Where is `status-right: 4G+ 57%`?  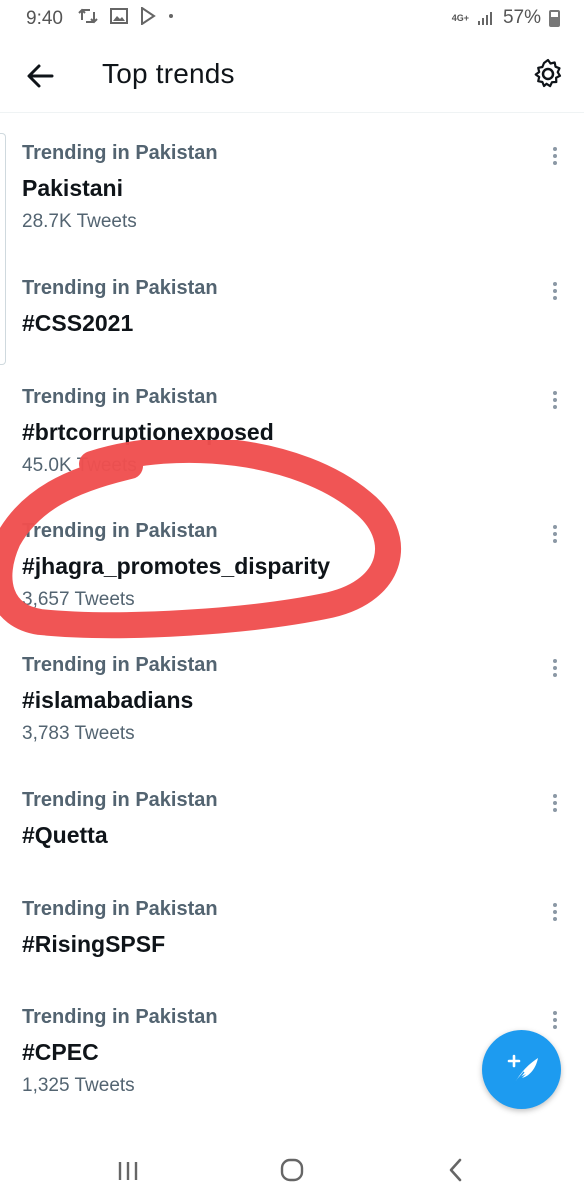 status-right: 4G+ 57% is located at coordinates (506, 18).